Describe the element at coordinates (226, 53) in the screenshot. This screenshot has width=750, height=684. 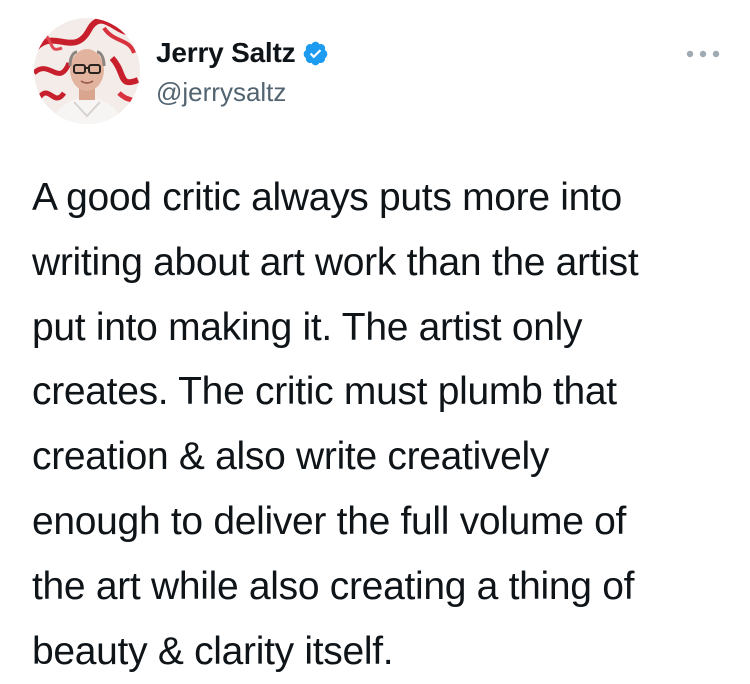
I see `display-name: Jerry Saltz` at that location.